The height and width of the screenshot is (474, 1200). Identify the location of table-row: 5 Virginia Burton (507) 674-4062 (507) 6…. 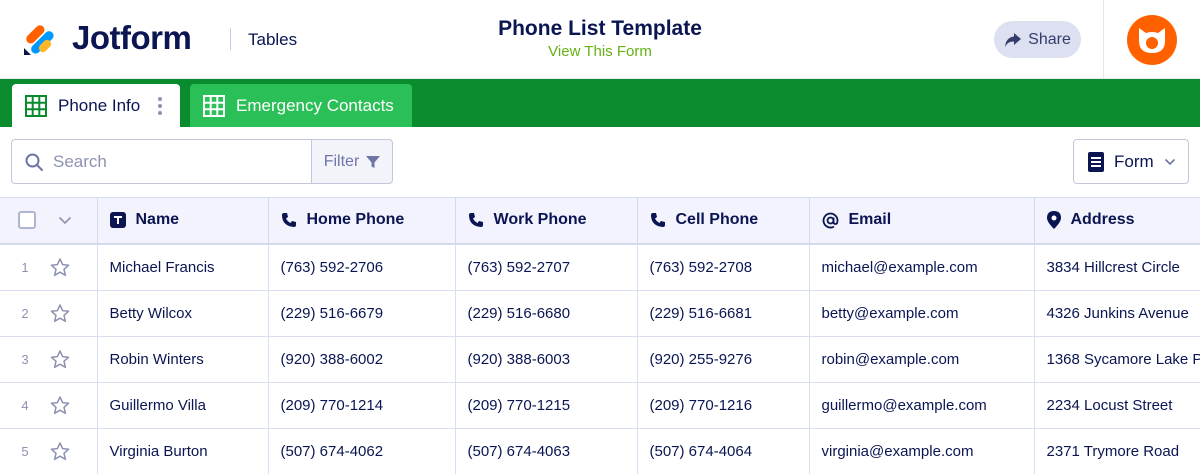
(600, 451).